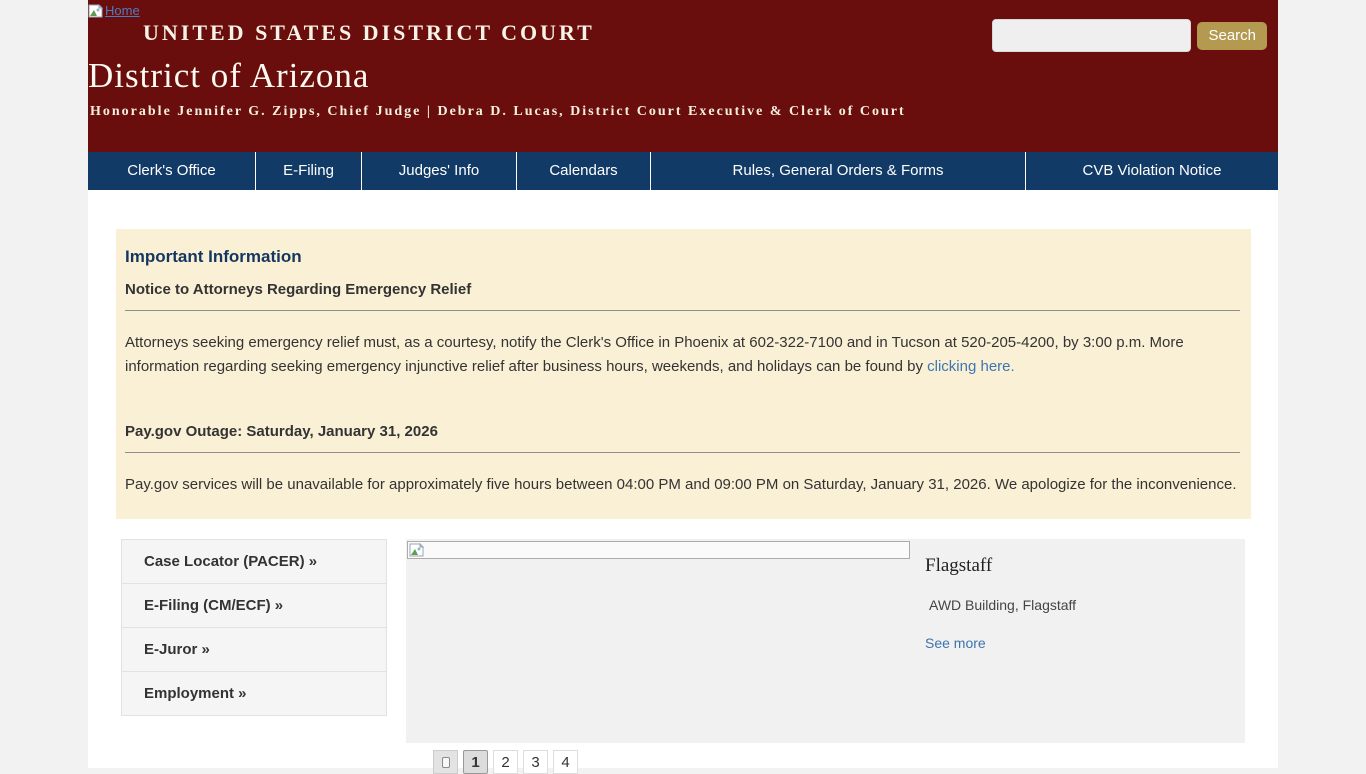 This screenshot has width=1366, height=774. I want to click on notice-box-title: Important Information, so click(213, 256).